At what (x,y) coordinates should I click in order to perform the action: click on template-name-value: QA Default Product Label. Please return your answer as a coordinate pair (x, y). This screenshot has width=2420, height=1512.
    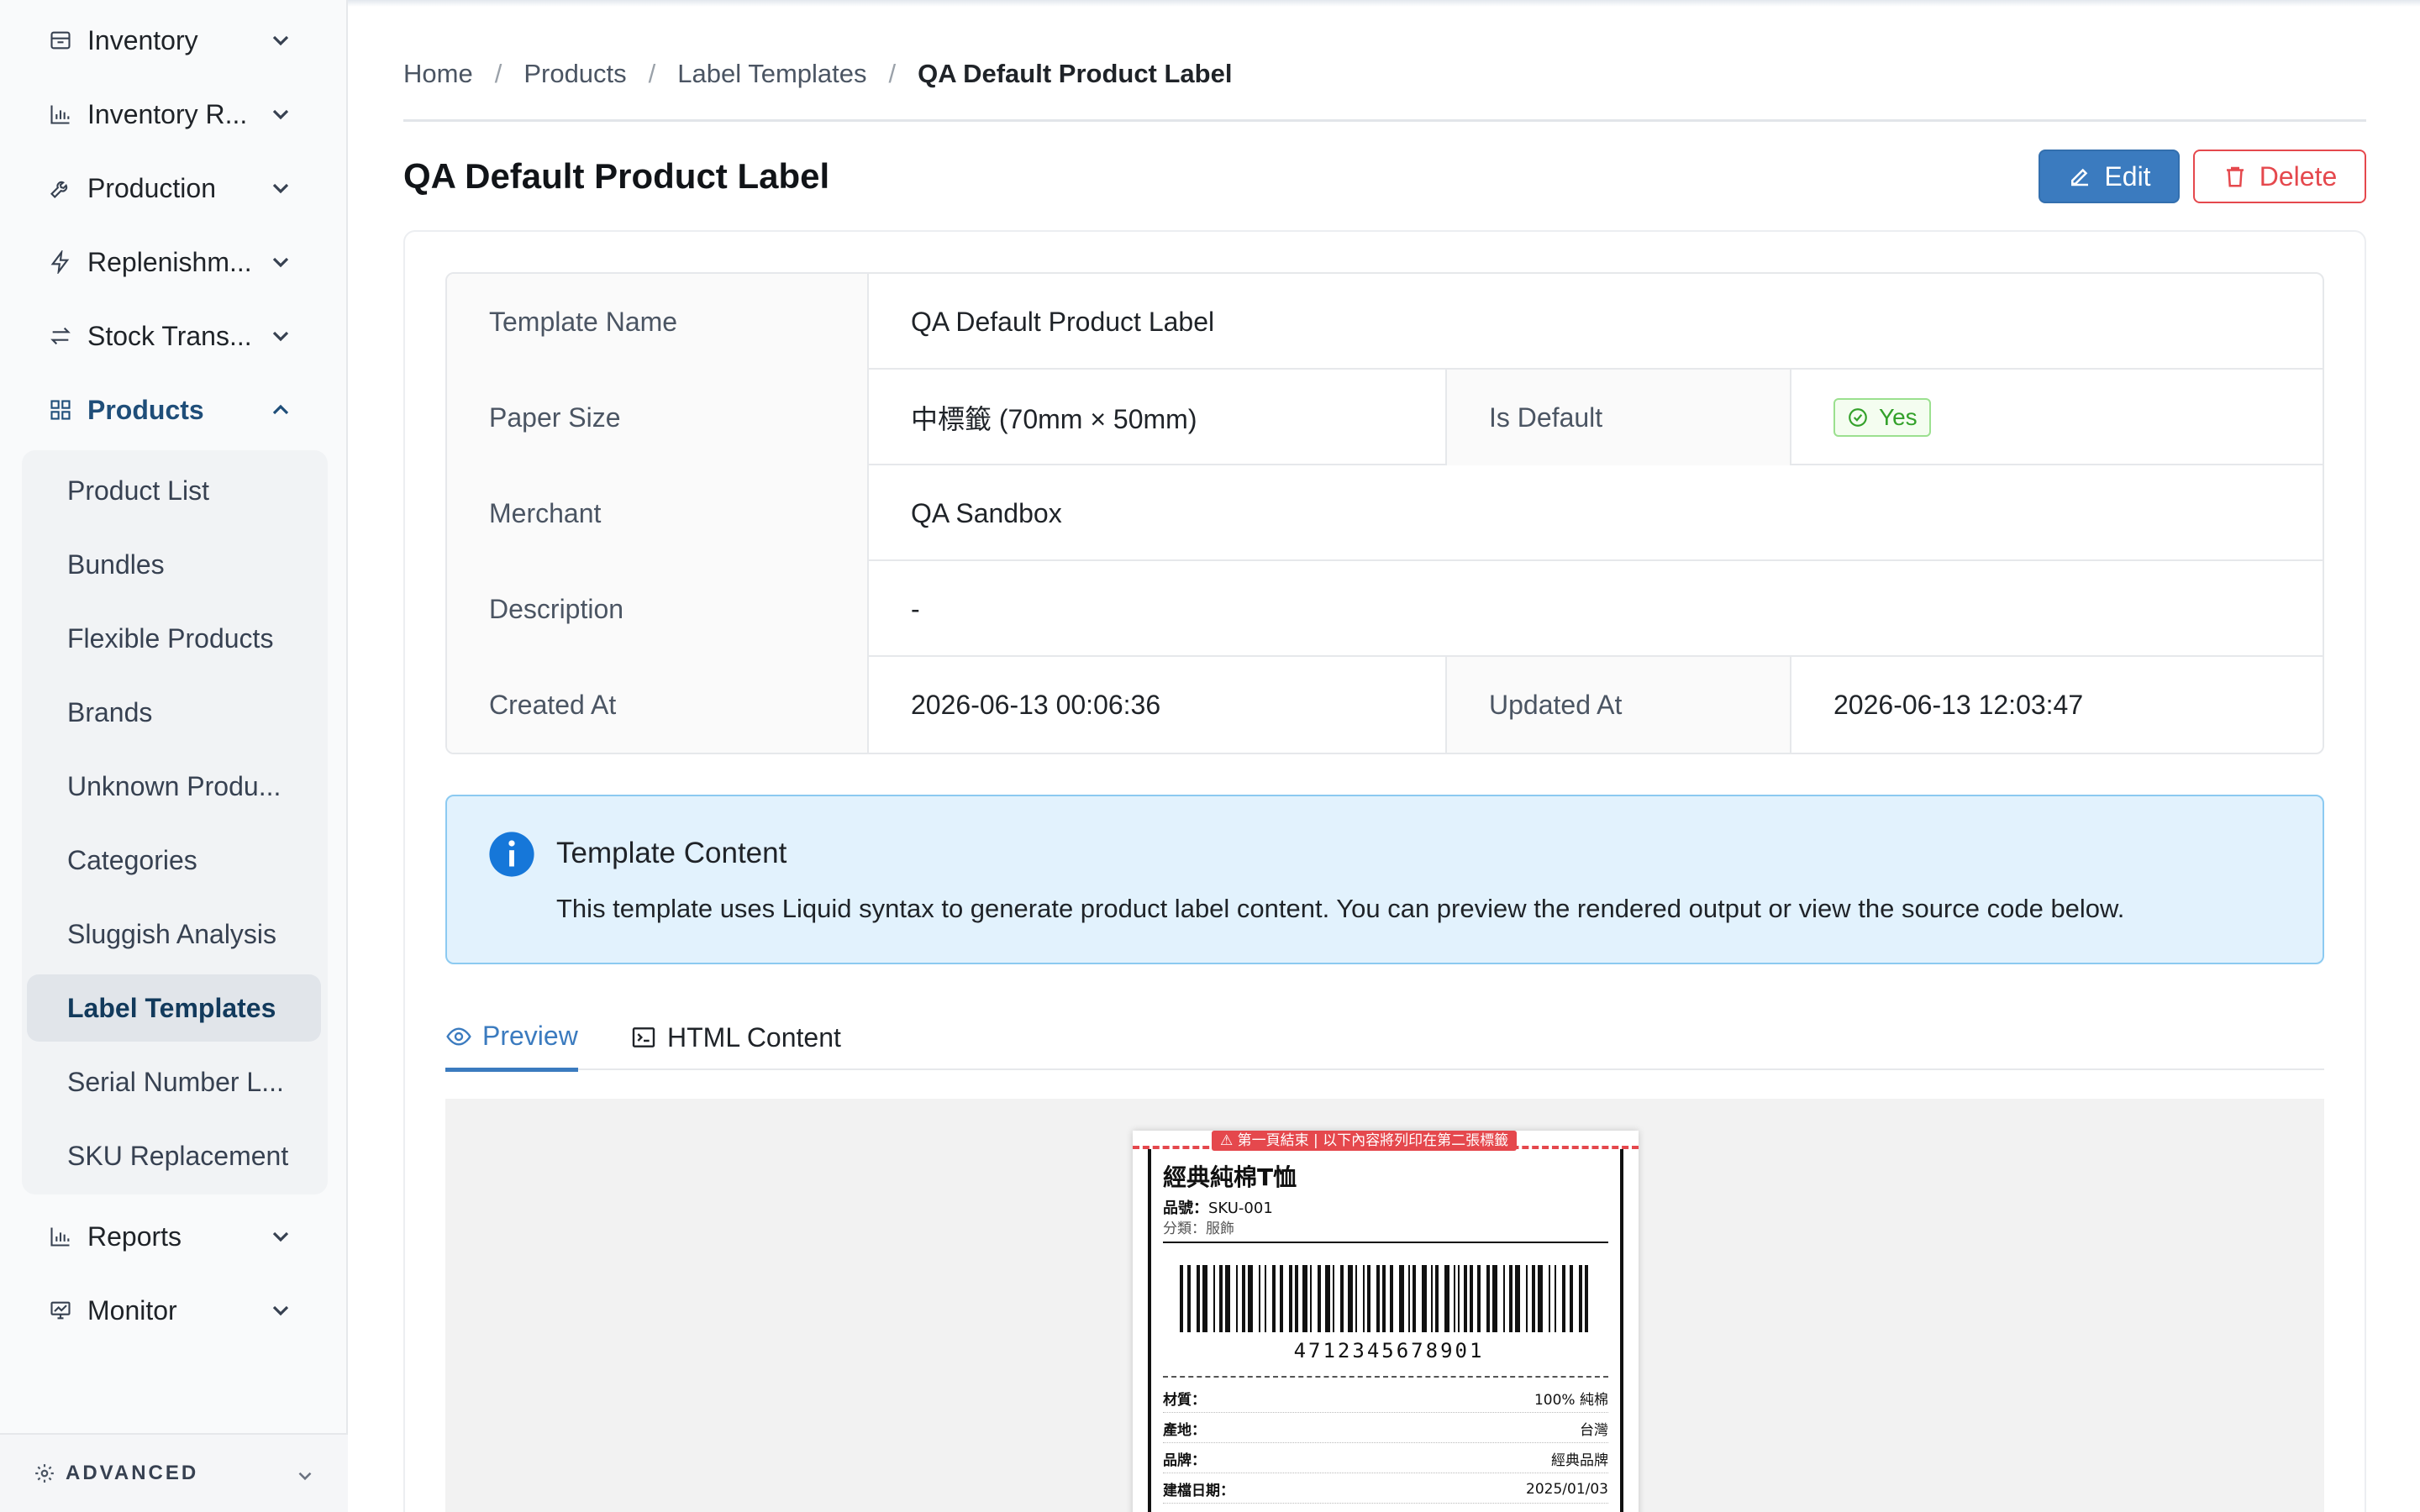
    Looking at the image, I should click on (1063, 321).